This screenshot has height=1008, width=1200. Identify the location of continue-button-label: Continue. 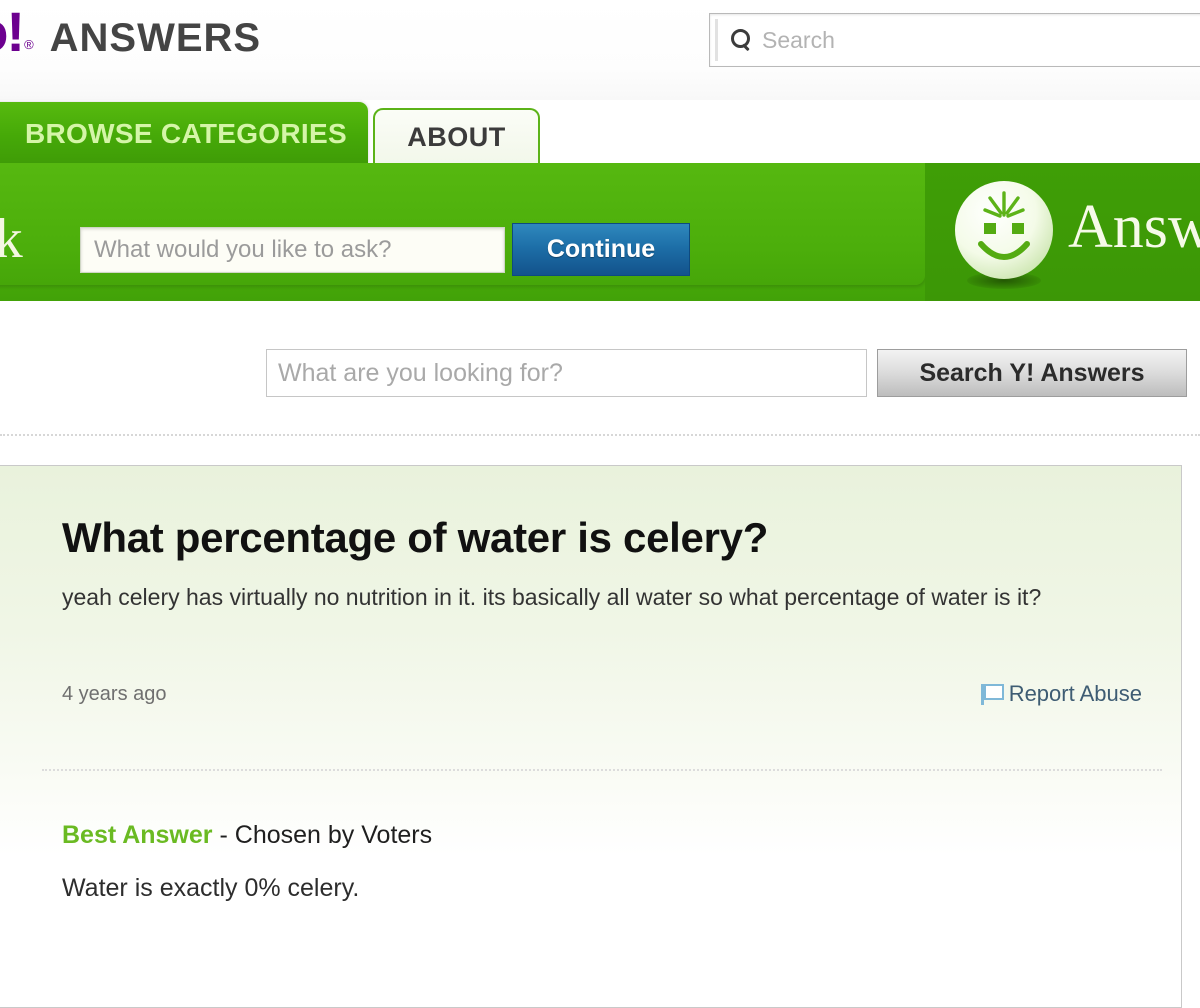
(601, 249).